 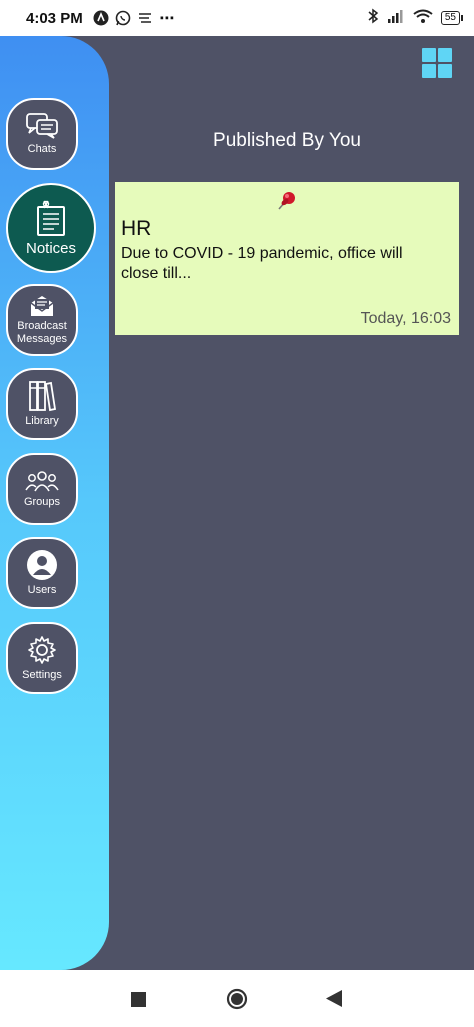 I want to click on sidebar-item-label: Settings, so click(x=42, y=675).